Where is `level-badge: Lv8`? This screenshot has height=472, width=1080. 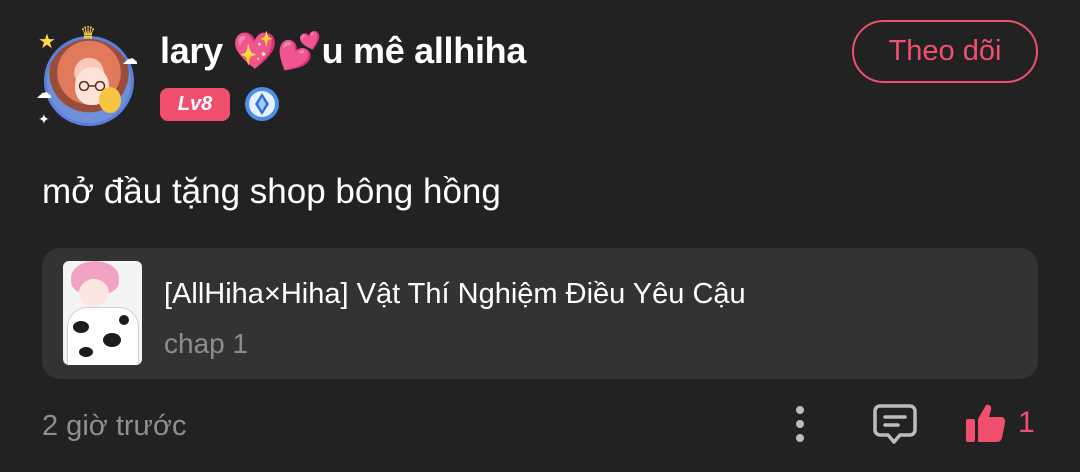
level-badge: Lv8 is located at coordinates (195, 104).